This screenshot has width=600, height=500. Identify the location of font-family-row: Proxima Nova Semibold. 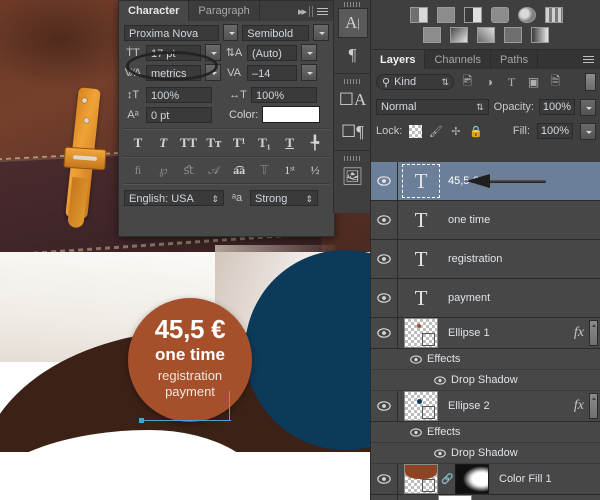
(226, 31).